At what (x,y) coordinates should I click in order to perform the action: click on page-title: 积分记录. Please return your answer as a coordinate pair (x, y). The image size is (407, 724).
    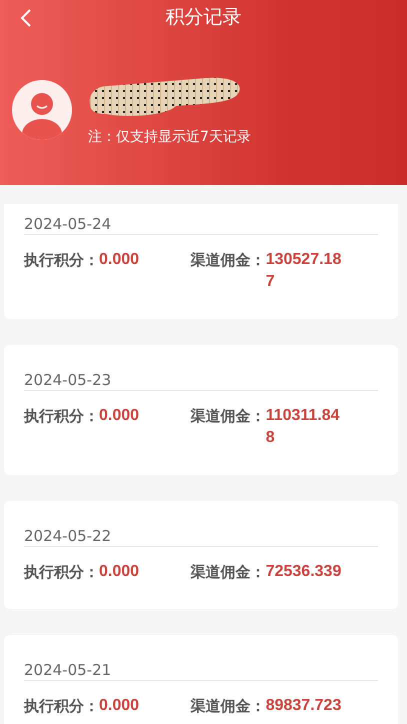
    Looking at the image, I should click on (204, 17).